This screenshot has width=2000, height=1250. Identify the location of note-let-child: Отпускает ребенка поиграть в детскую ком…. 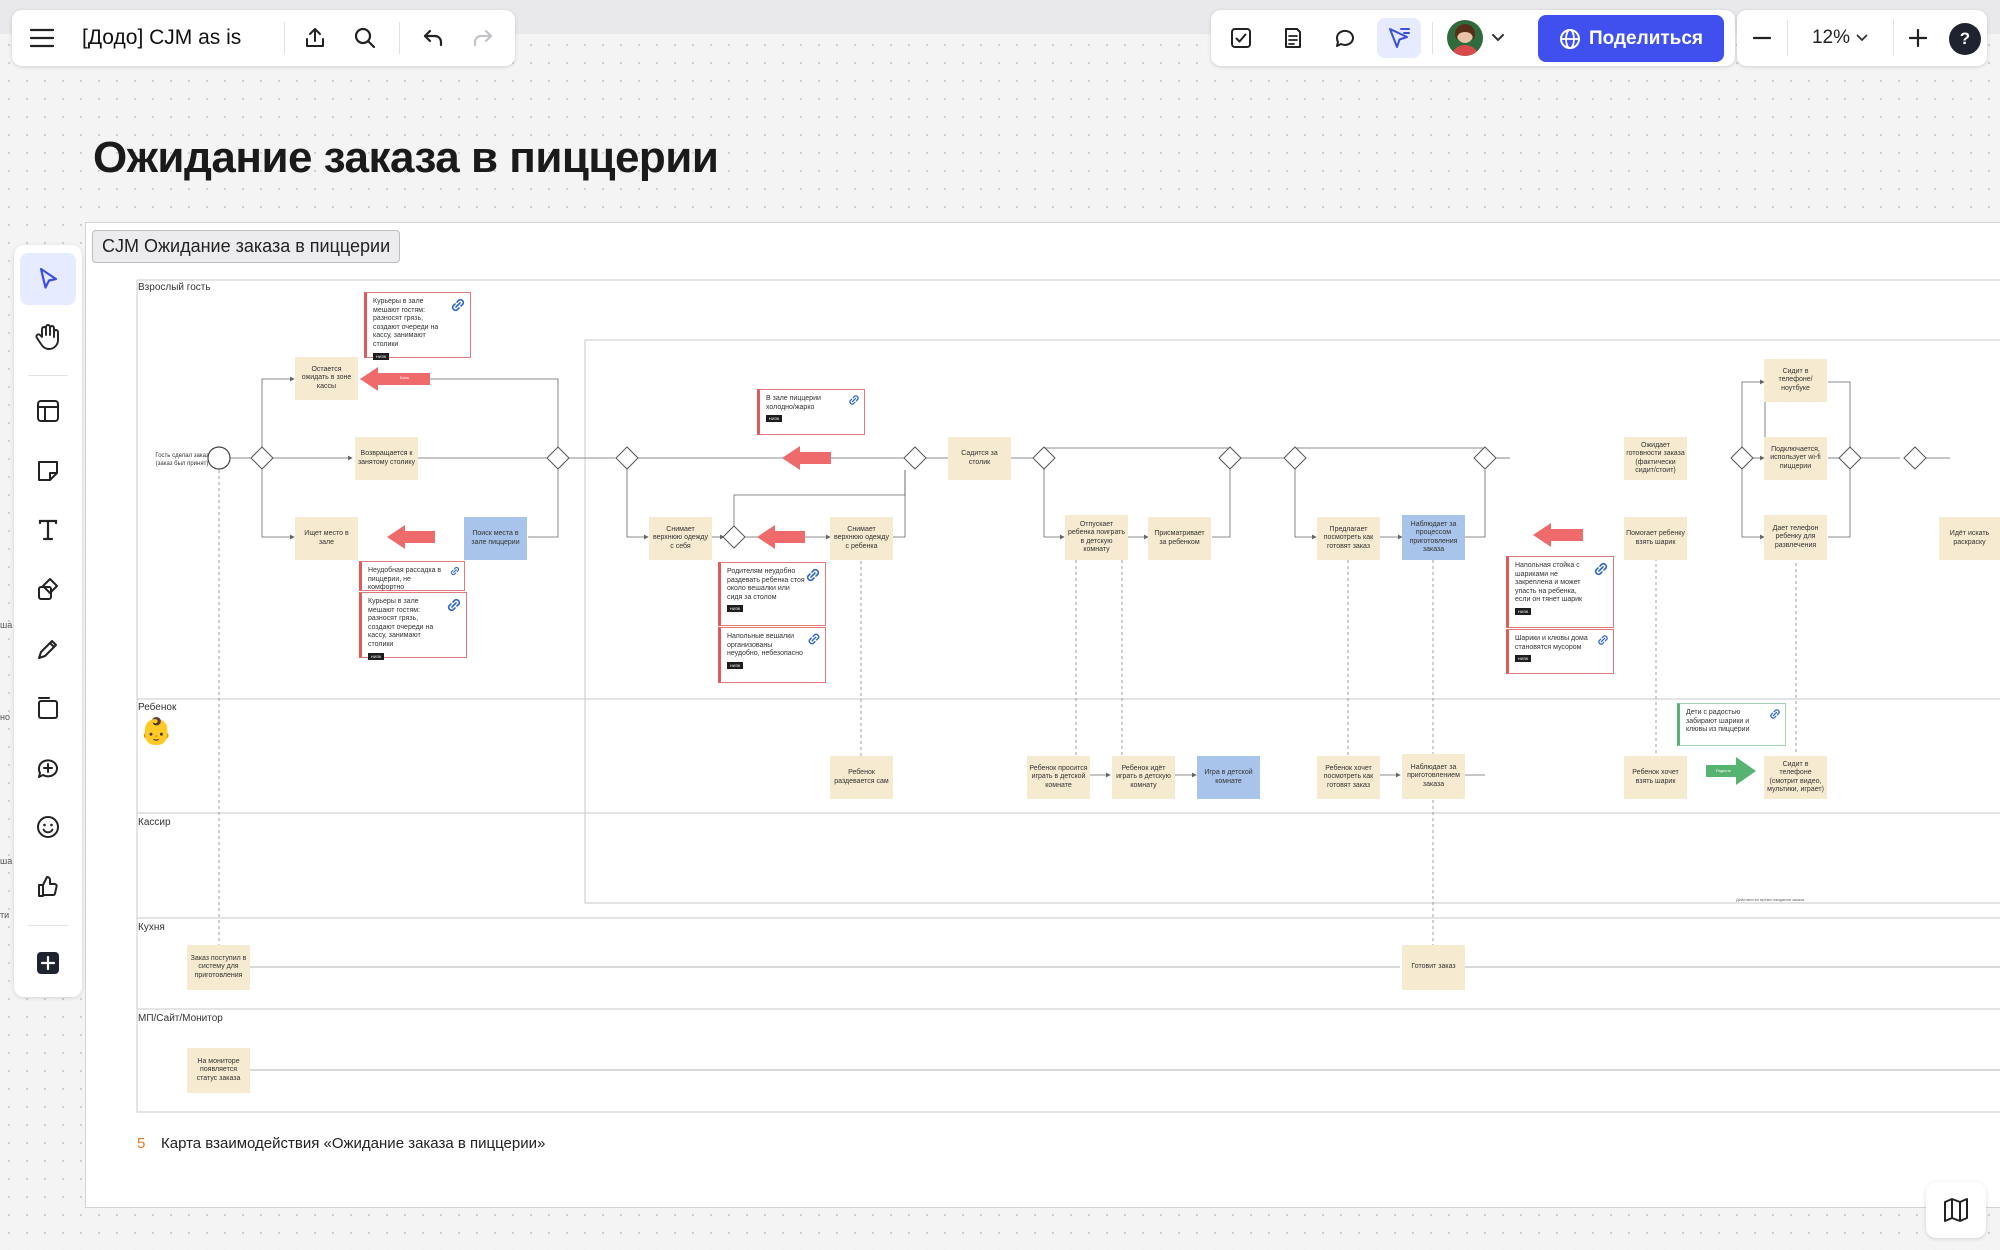
(1096, 537).